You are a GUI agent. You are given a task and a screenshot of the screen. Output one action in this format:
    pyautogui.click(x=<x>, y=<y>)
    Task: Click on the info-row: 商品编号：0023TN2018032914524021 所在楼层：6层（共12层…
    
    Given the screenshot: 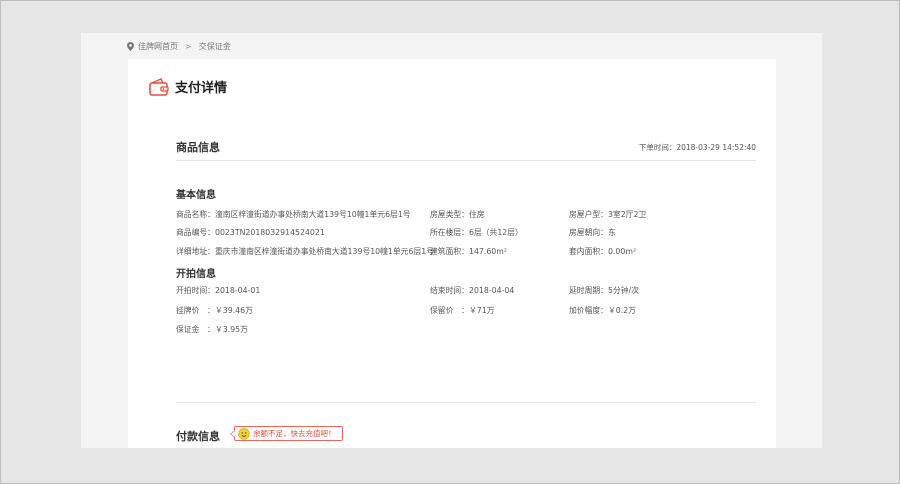 What is the action you would take?
    pyautogui.click(x=466, y=233)
    